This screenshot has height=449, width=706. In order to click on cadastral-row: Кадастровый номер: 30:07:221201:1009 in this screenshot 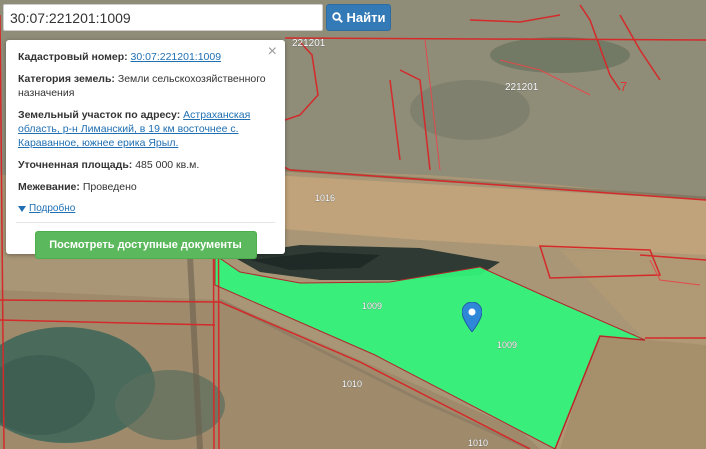, I will do `click(145, 57)`.